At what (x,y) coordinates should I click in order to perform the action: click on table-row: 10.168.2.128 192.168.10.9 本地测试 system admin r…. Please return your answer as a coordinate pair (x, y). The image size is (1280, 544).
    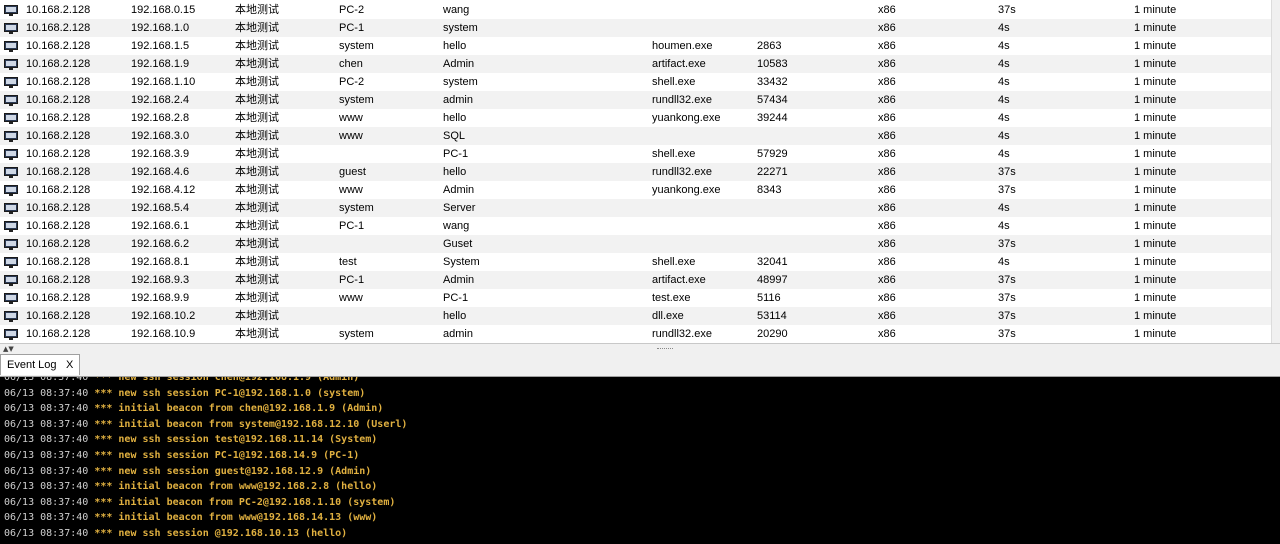
    Looking at the image, I should click on (636, 334).